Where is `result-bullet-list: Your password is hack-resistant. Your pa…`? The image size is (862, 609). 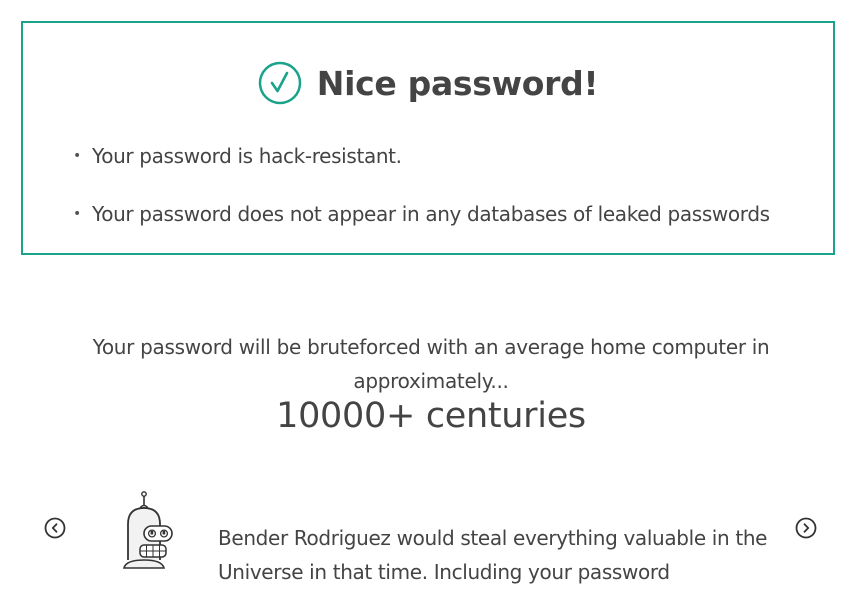
result-bullet-list: Your password is hack-resistant. Your pa… is located at coordinates (421, 185).